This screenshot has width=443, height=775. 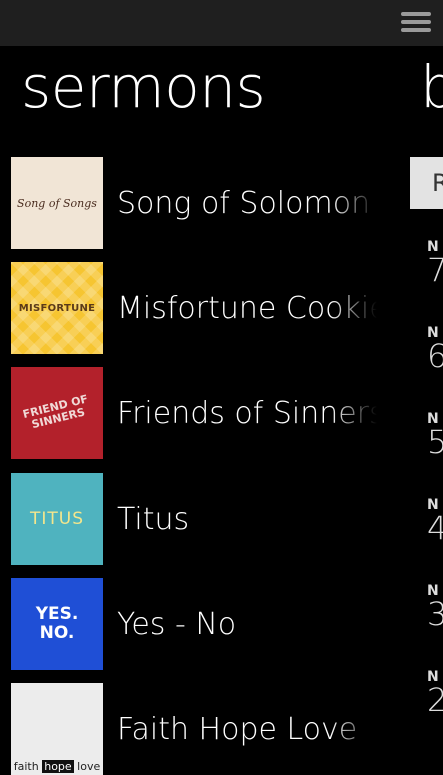 I want to click on peek-button: R, so click(x=426, y=183).